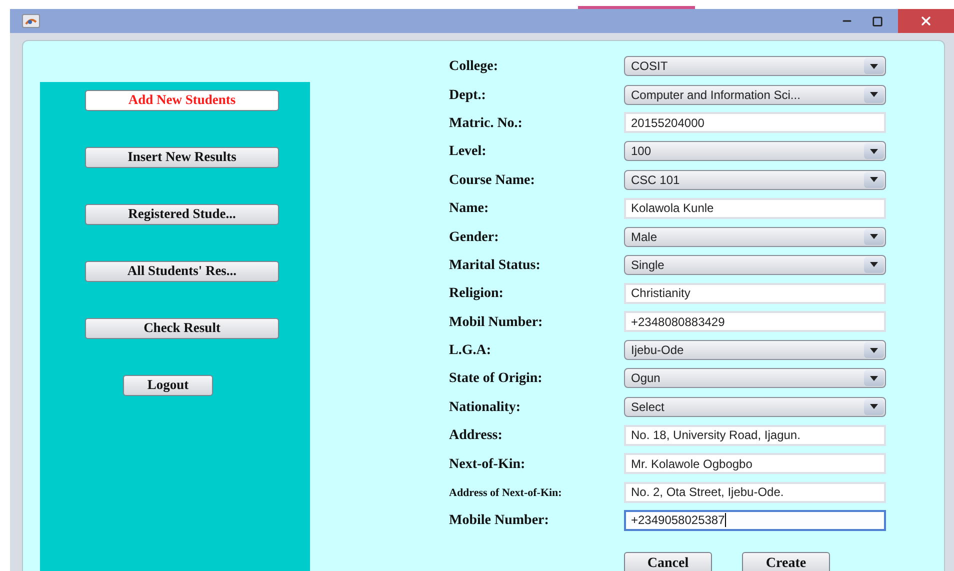 Image resolution: width=954 pixels, height=571 pixels. What do you see at coordinates (182, 100) in the screenshot?
I see `nav-button: Add New Students` at bounding box center [182, 100].